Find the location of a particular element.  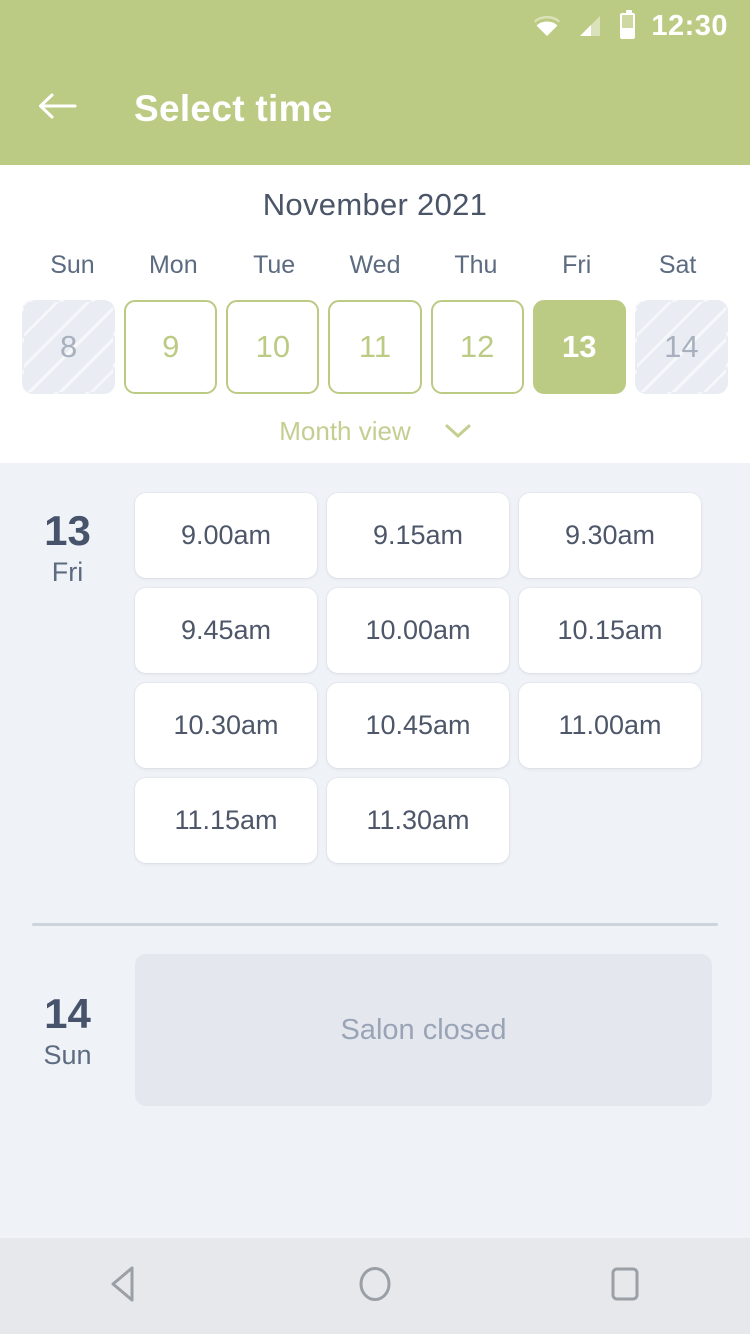

cellular-signal-icon is located at coordinates (590, 26).